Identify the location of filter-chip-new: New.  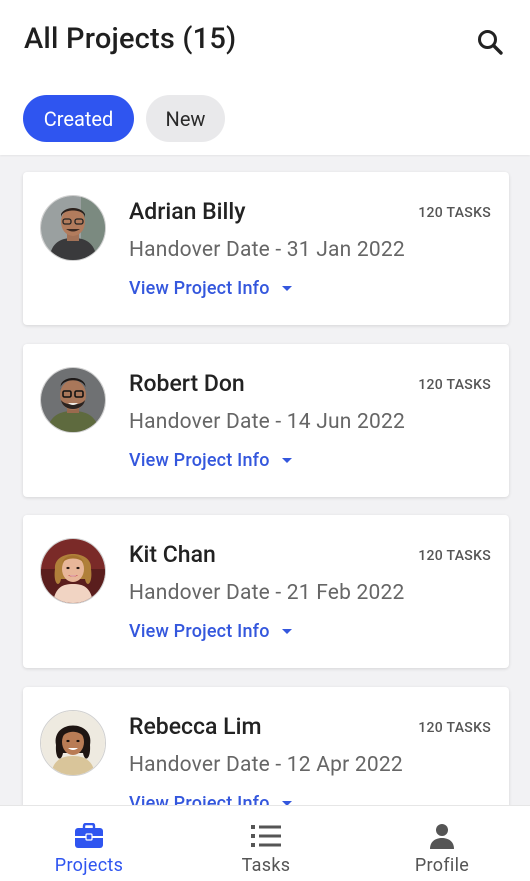
(185, 118).